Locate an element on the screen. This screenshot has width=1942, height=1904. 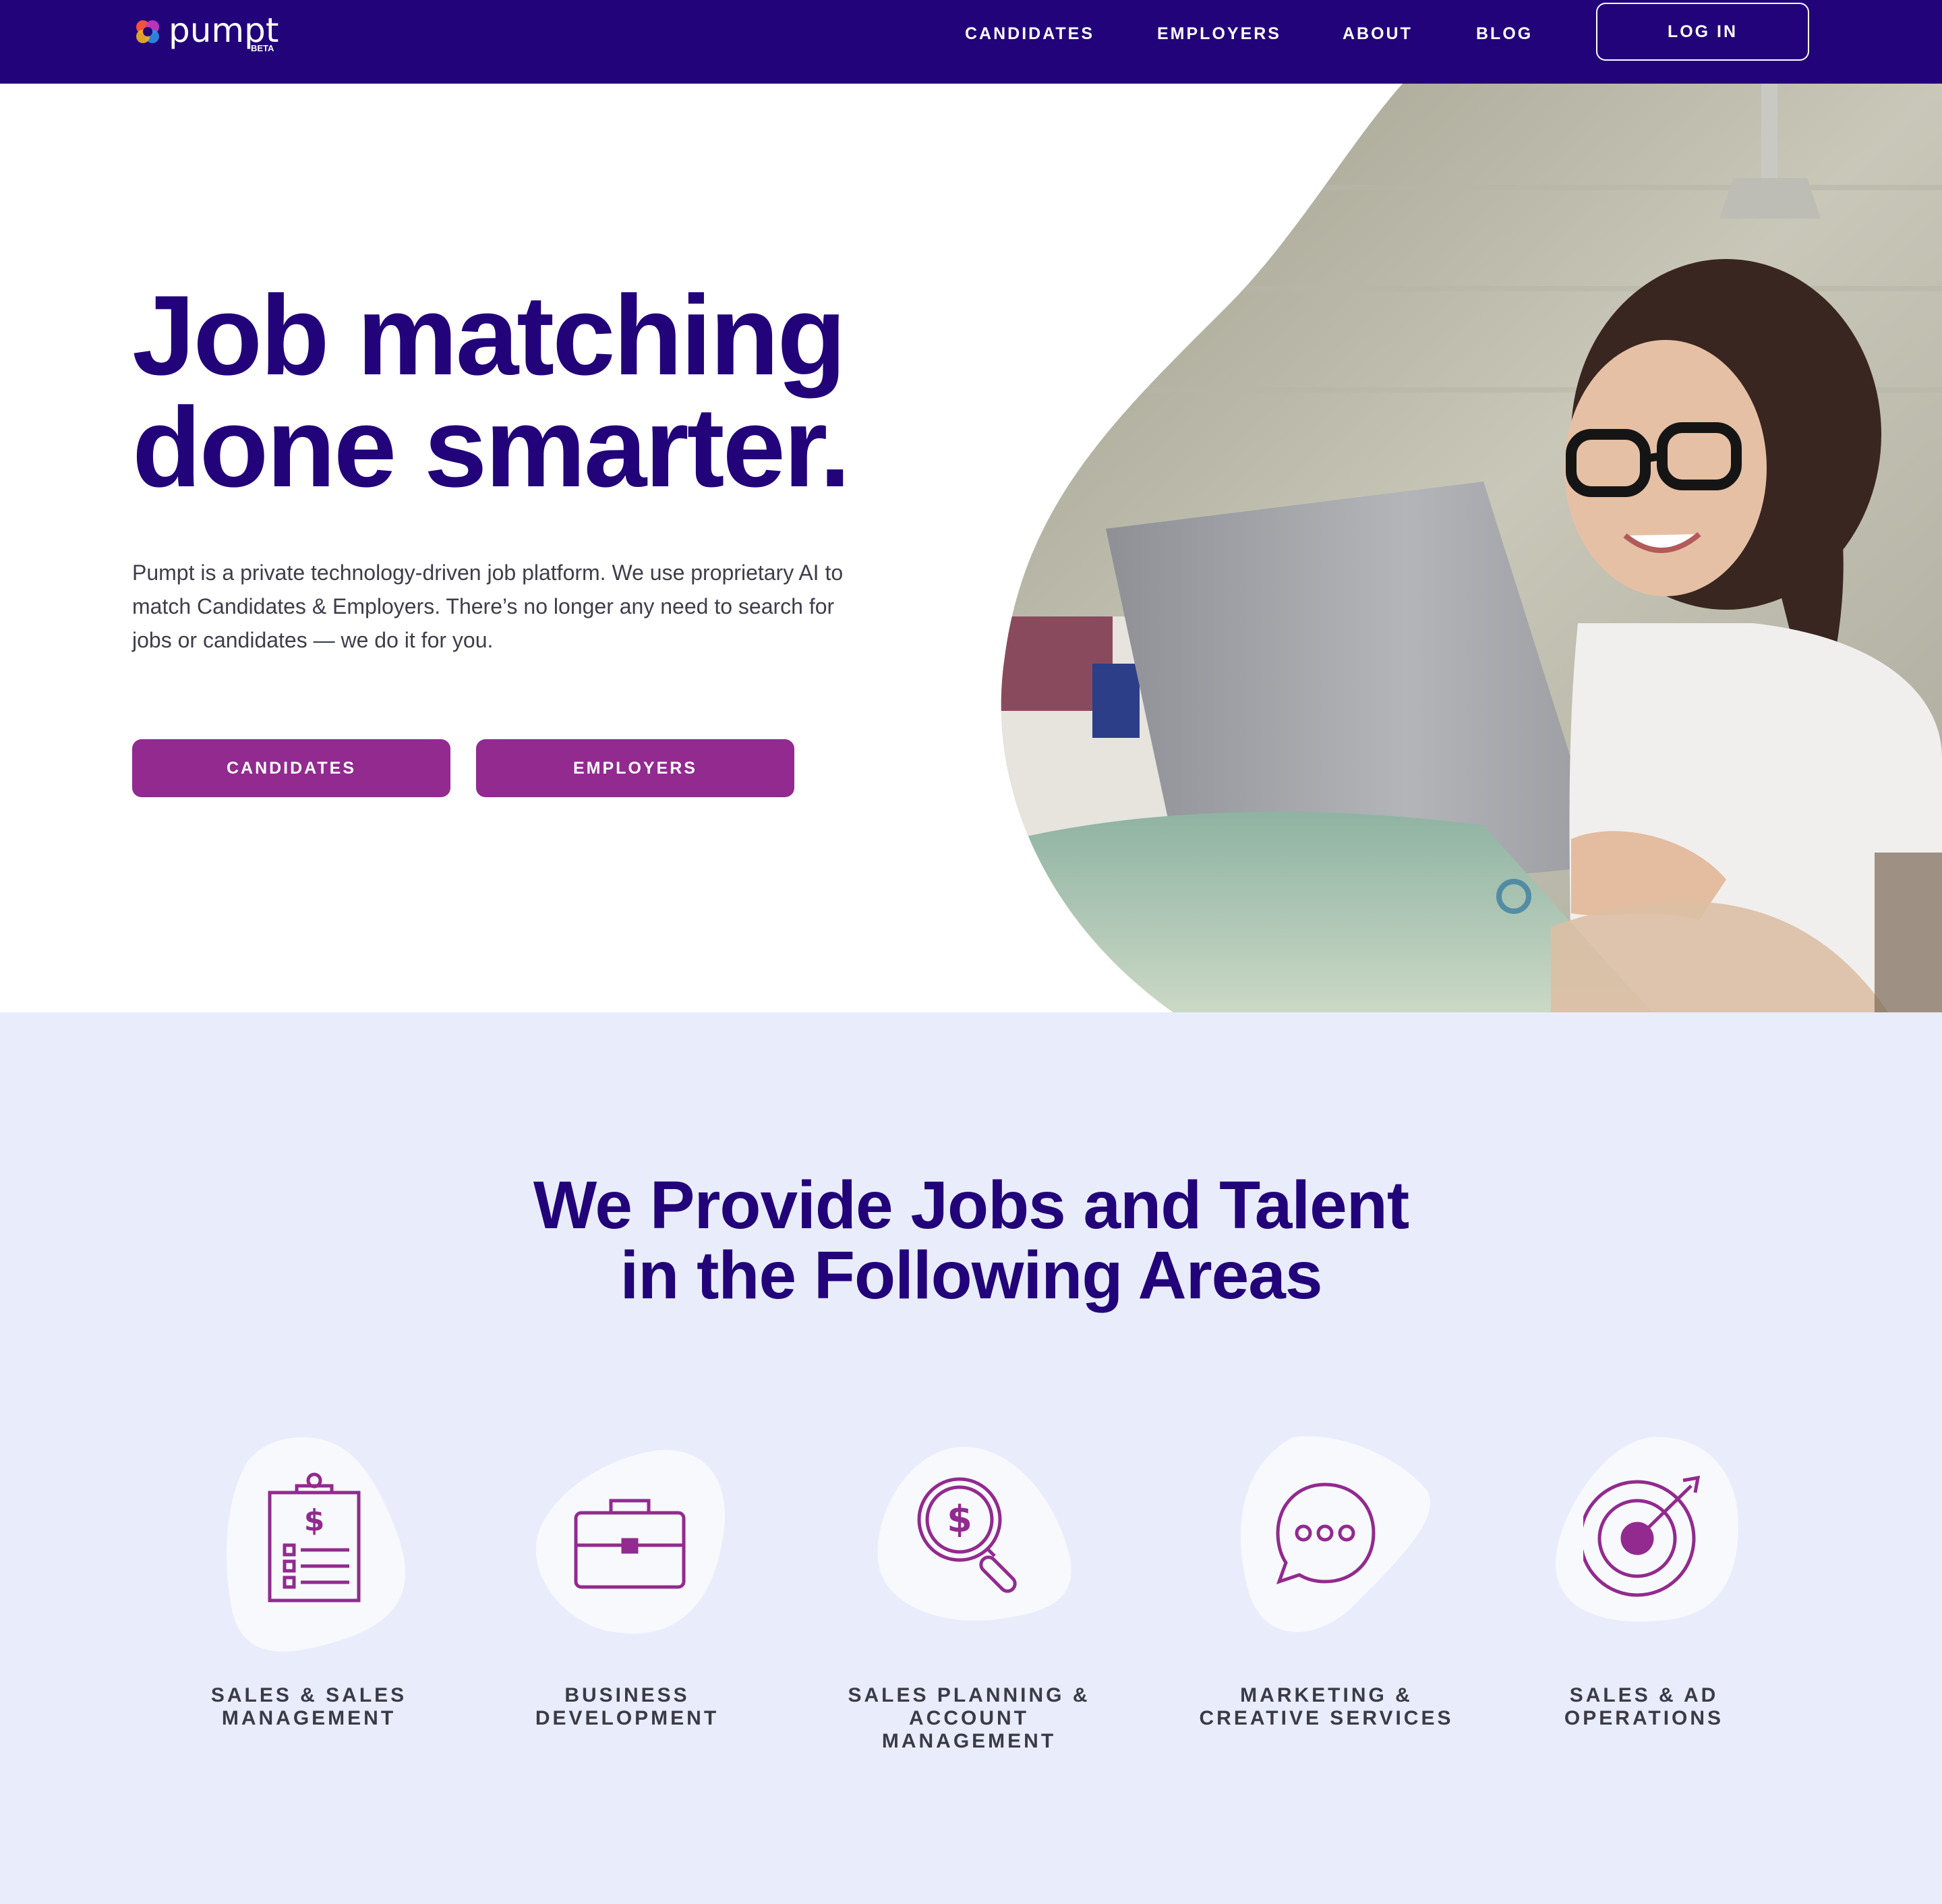
hero-title: Job matching done smarter. is located at coordinates (570, 391).